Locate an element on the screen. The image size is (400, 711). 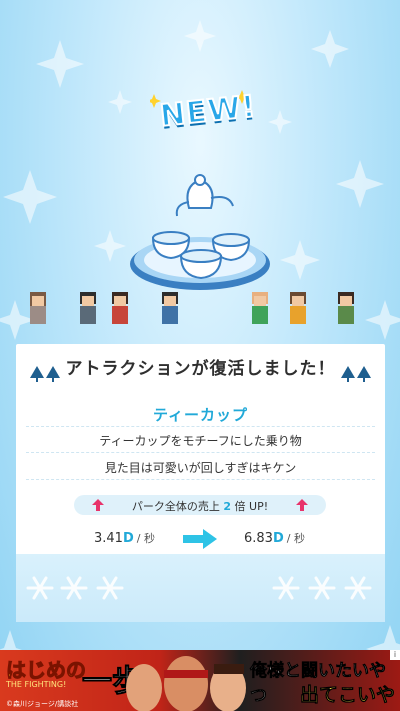
rate-before: 3.41D / 秒 is located at coordinates (124, 538).